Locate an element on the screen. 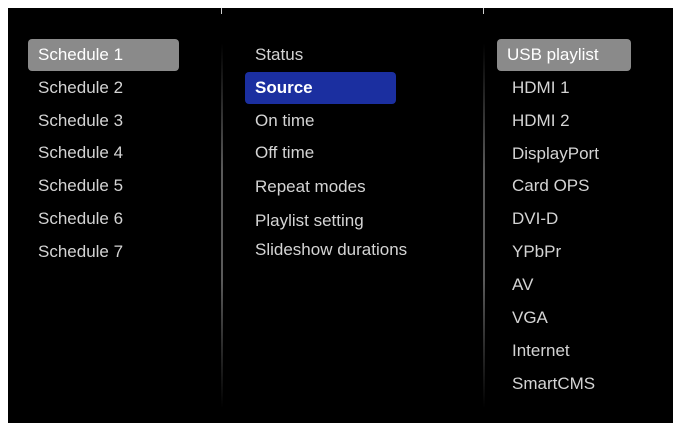  setting-status: Status is located at coordinates (320, 55).